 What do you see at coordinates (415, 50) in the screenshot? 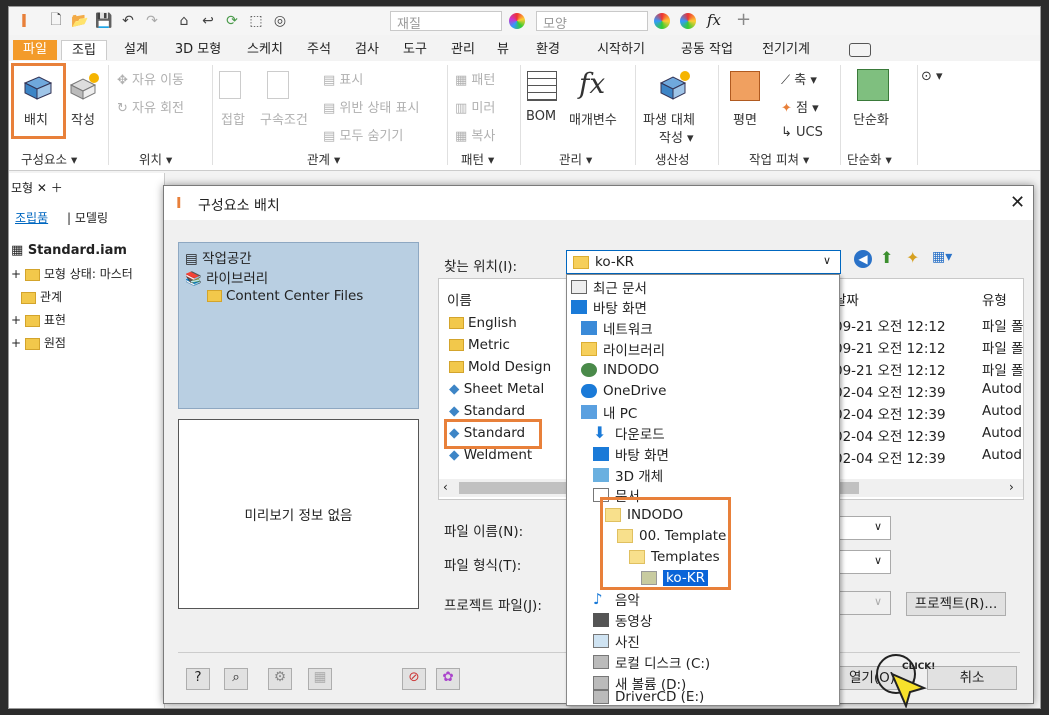
I see `tab-tools: 도구` at bounding box center [415, 50].